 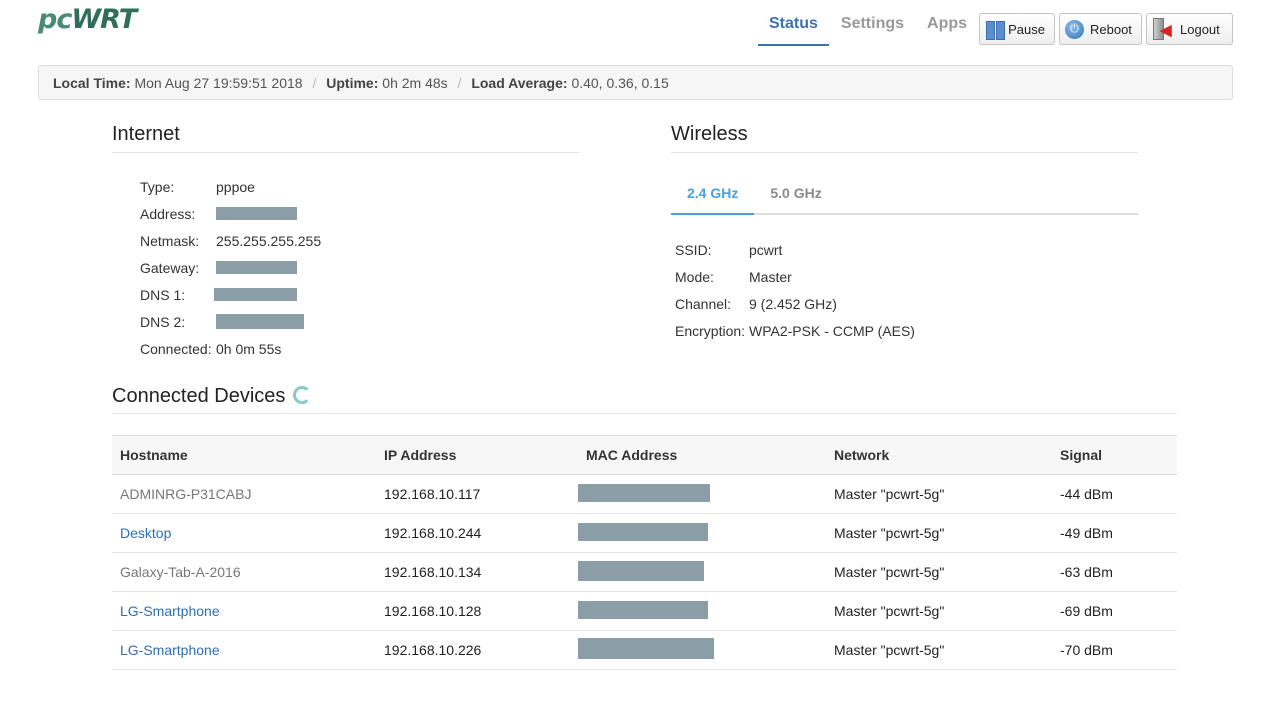 What do you see at coordinates (1114, 572) in the screenshot?
I see `signal-cell: -63 dBm` at bounding box center [1114, 572].